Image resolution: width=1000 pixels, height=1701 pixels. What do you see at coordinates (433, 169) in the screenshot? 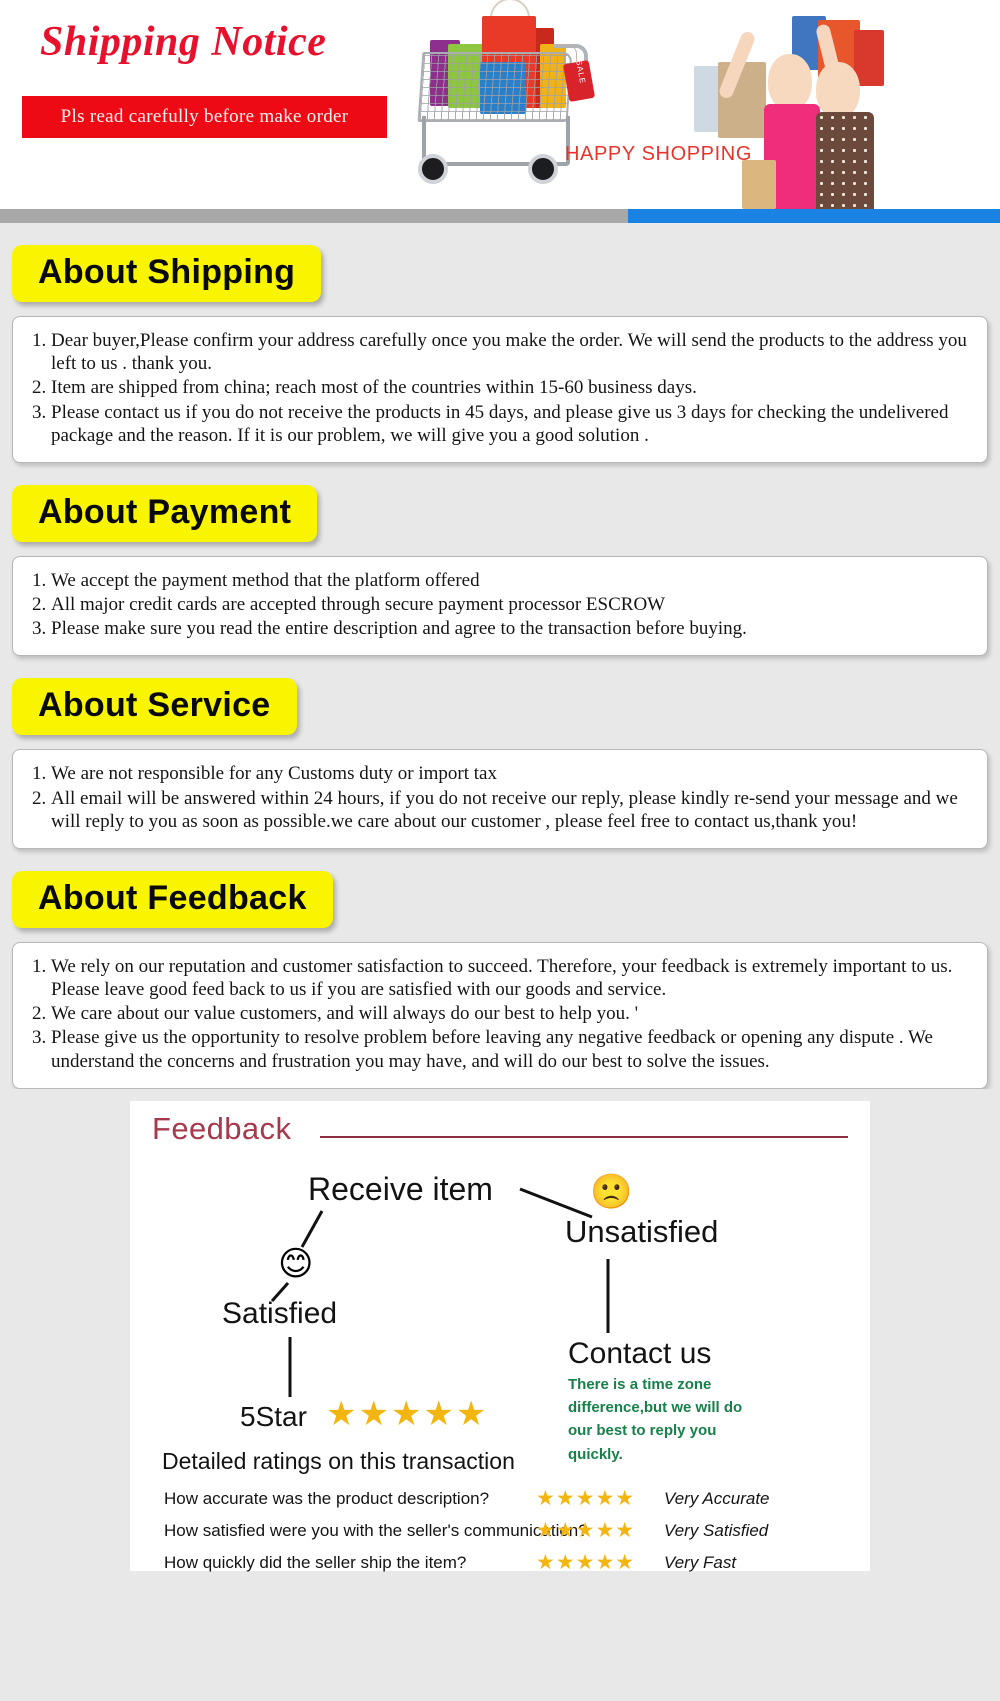
I see `cart-wheel-left` at bounding box center [433, 169].